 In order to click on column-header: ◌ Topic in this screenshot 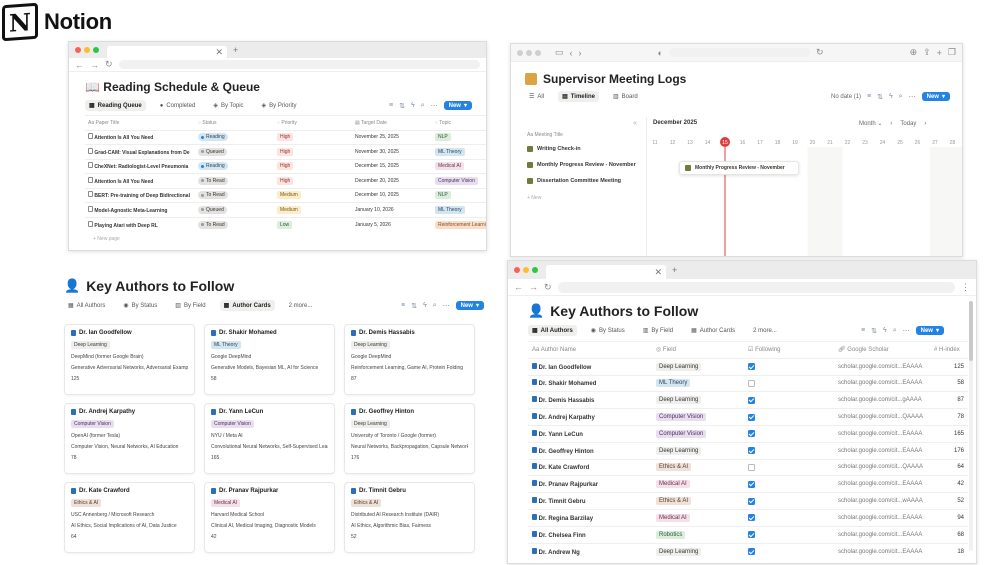, I will do `click(459, 122)`.